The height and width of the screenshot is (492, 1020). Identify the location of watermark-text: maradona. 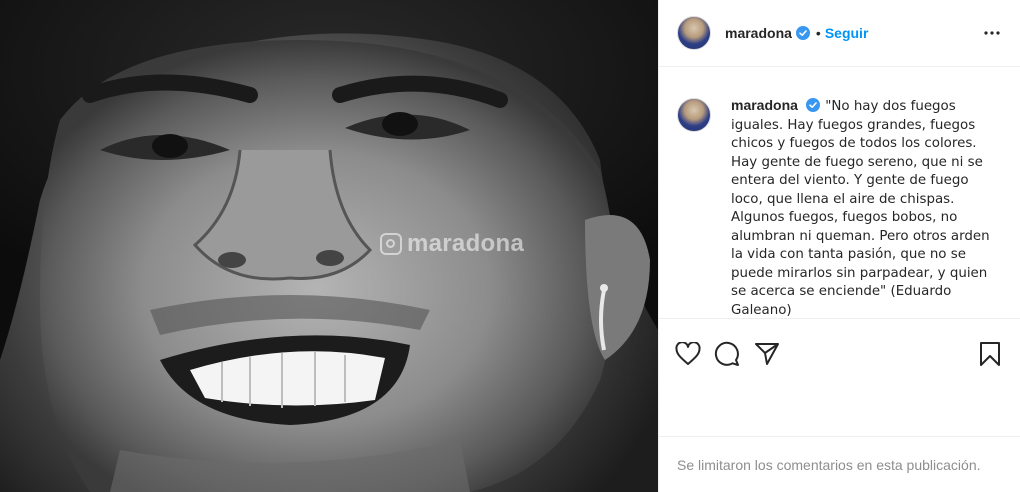
(466, 243).